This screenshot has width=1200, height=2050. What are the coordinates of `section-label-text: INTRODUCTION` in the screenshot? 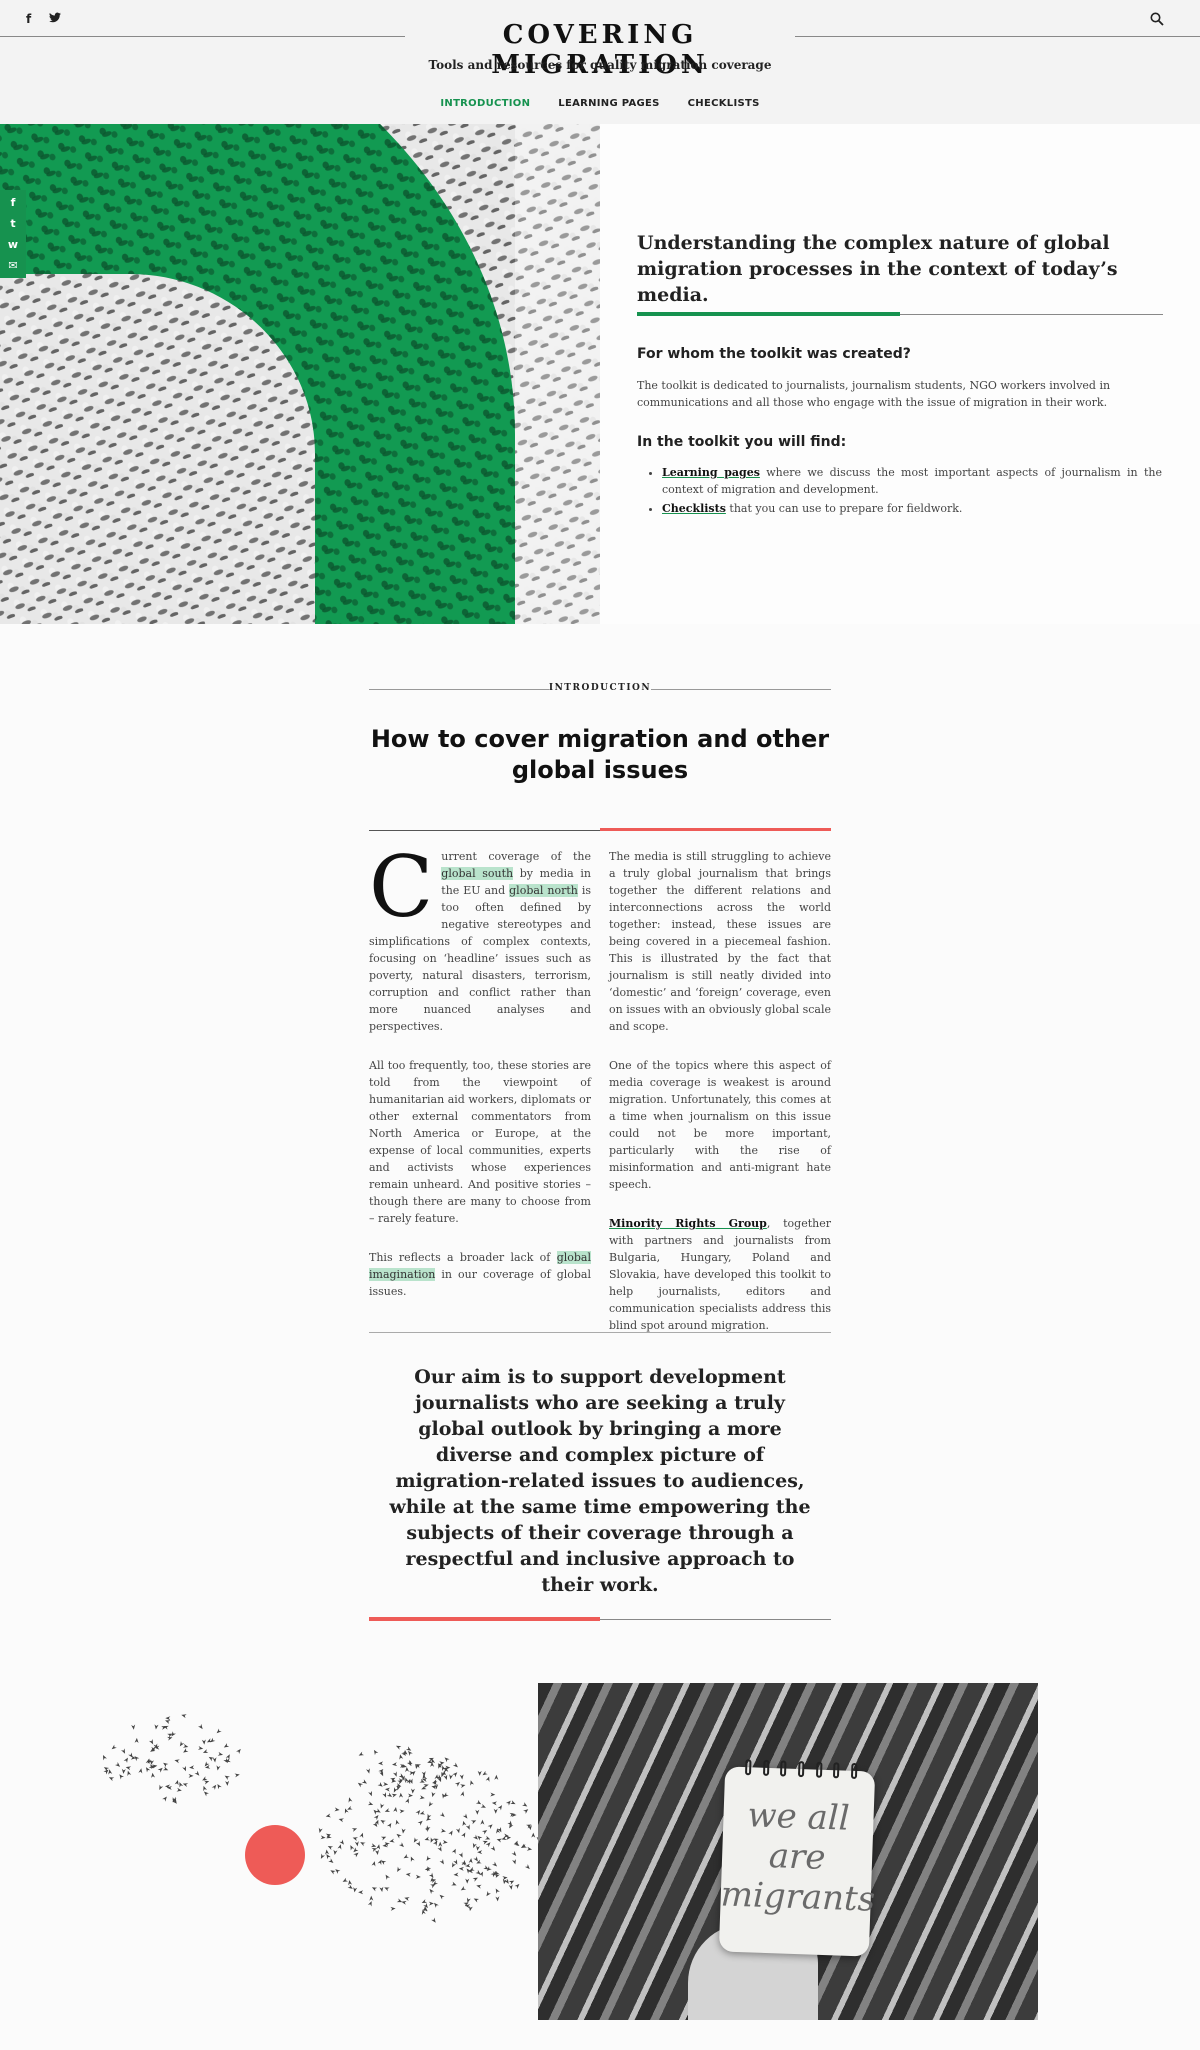 It's located at (600, 688).